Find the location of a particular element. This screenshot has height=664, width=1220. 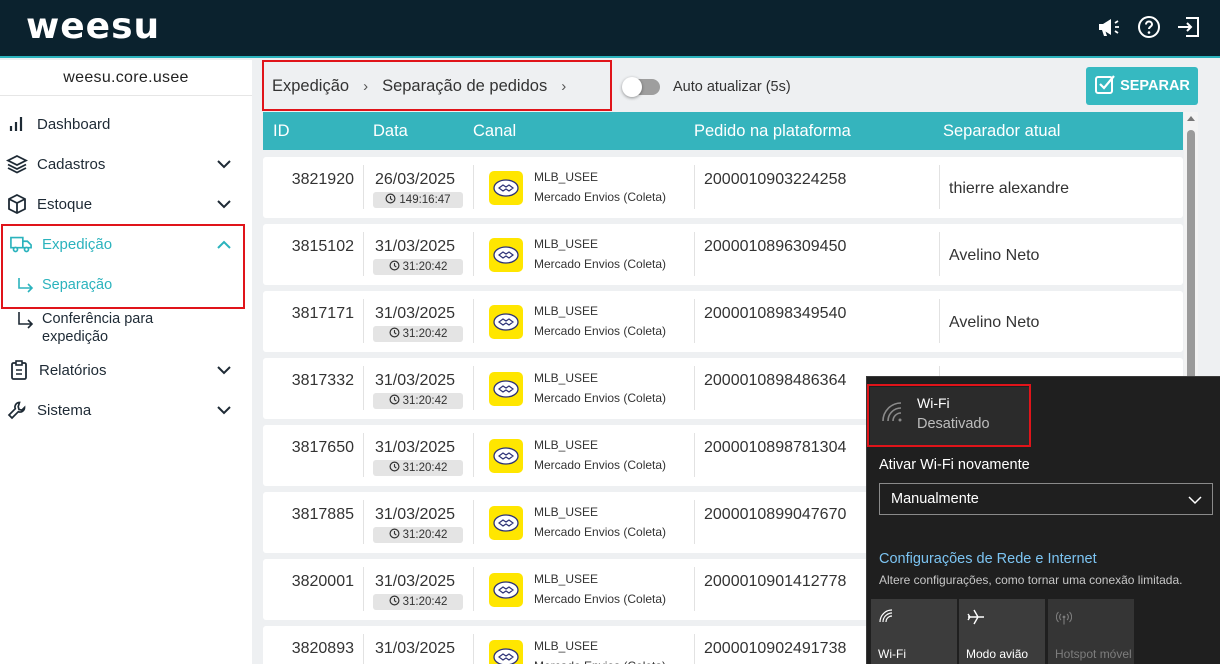

sidebar-subitem-conferencia: Conferência para expedição is located at coordinates (126, 329).